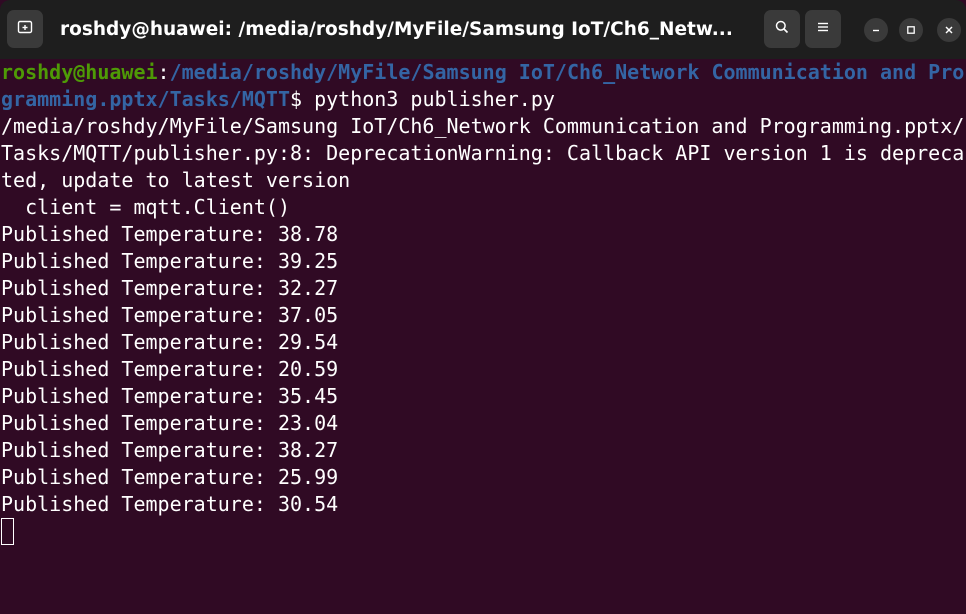 This screenshot has height=614, width=966. I want to click on output-line: Published Temperature: 35.45, so click(170, 396).